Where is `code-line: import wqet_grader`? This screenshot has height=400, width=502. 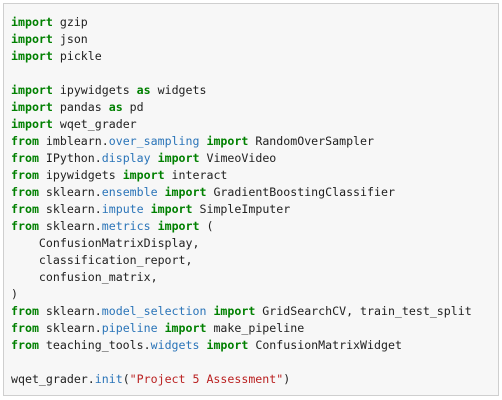 code-line: import wqet_grader is located at coordinates (241, 124).